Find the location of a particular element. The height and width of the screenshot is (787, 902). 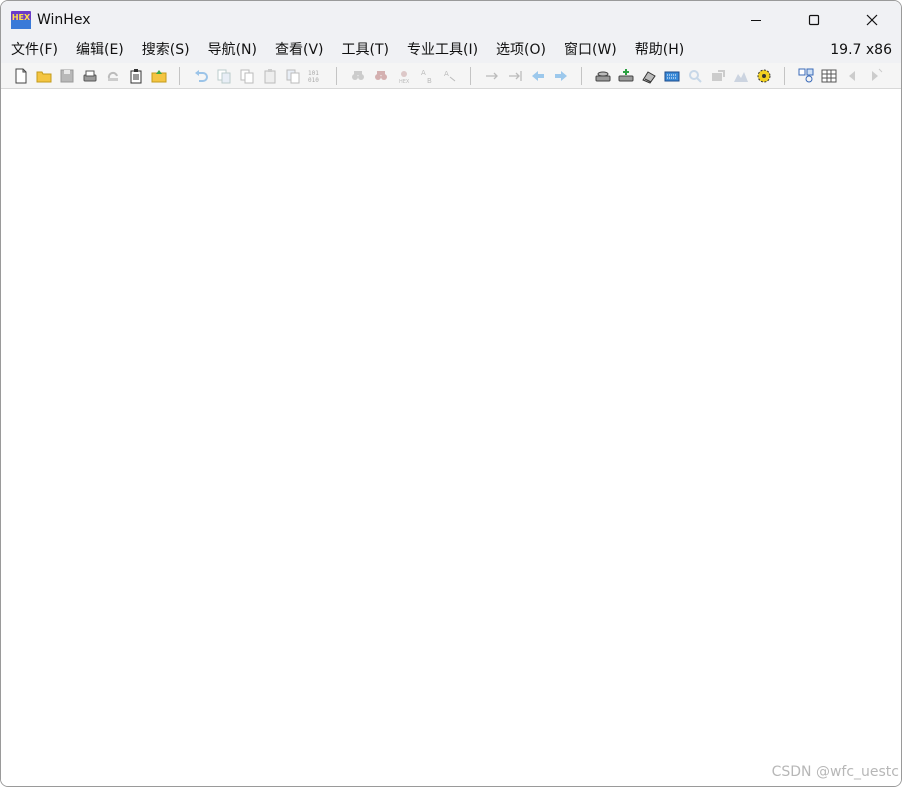

analyze-icon is located at coordinates (695, 76).